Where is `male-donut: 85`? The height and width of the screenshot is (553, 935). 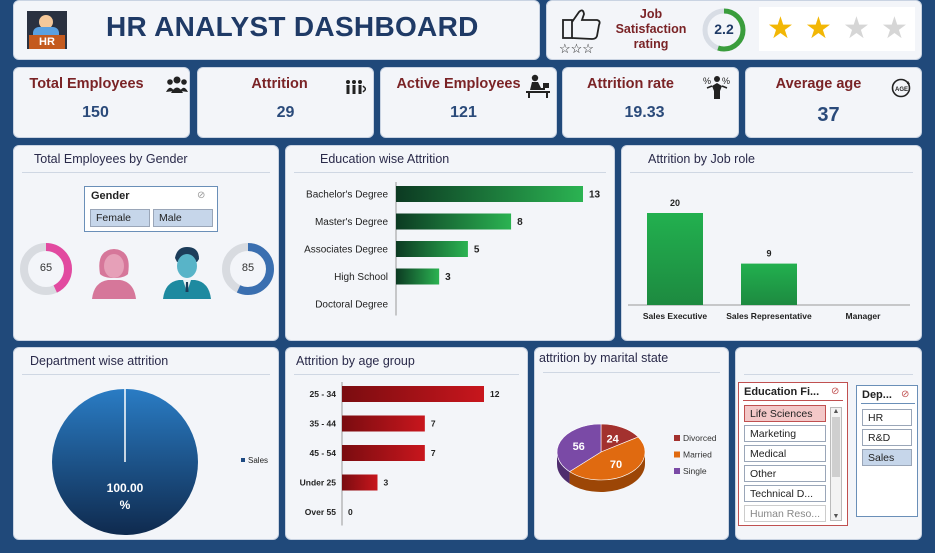
male-donut: 85 is located at coordinates (248, 269).